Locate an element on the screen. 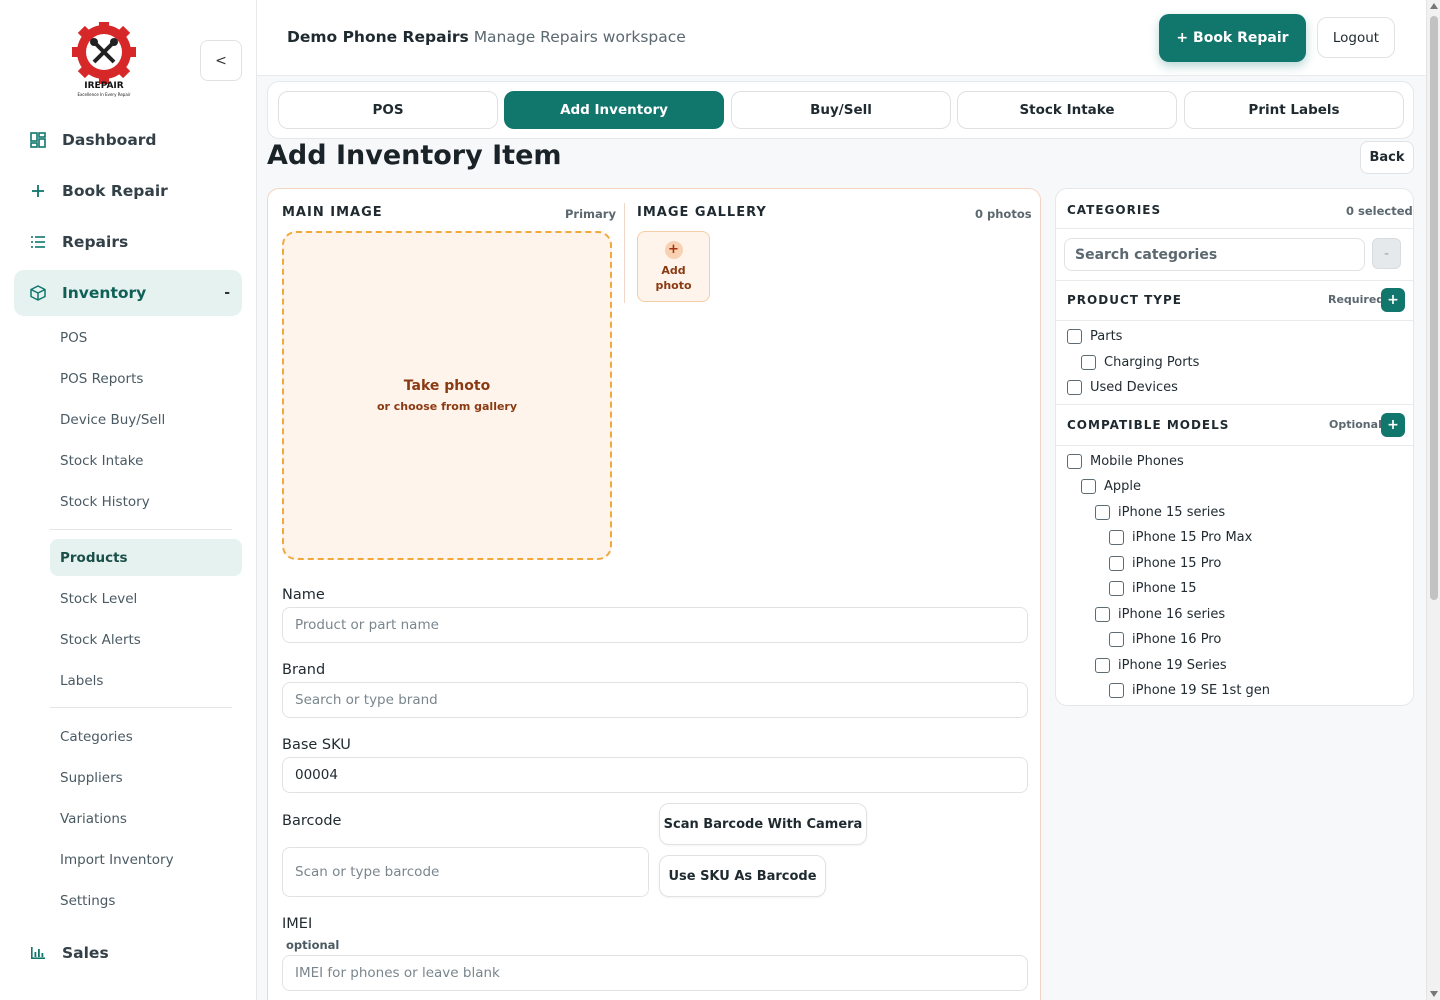  box-icon is located at coordinates (38, 293).